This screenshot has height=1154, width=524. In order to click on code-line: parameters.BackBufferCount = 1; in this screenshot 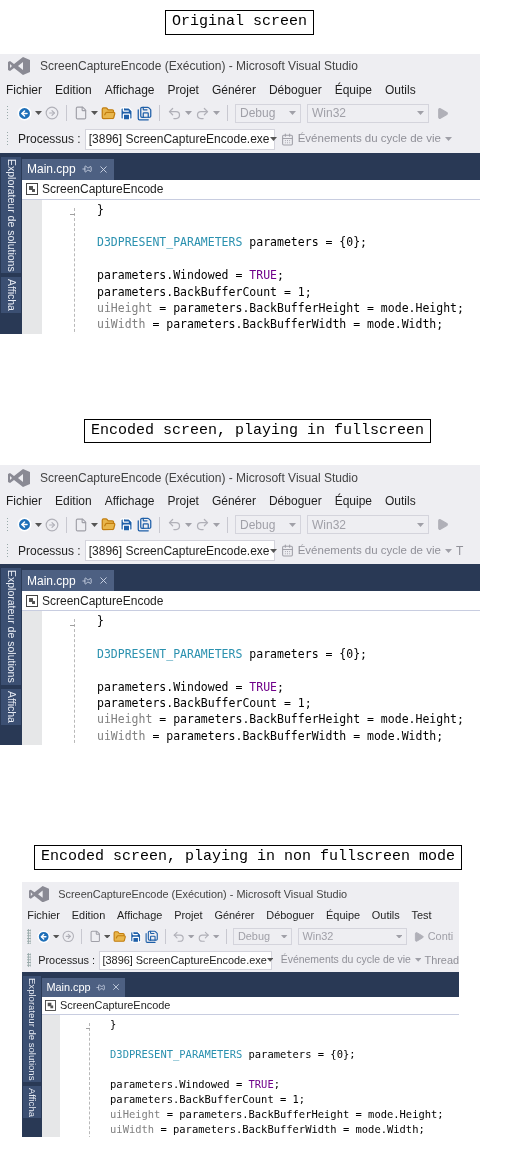, I will do `click(208, 1098)`.